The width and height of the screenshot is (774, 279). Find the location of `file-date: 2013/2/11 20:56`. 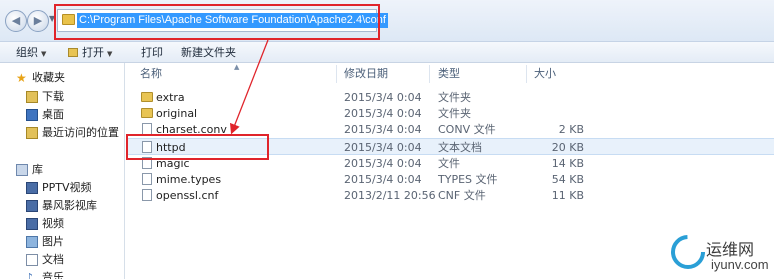

file-date: 2013/2/11 20:56 is located at coordinates (390, 195).